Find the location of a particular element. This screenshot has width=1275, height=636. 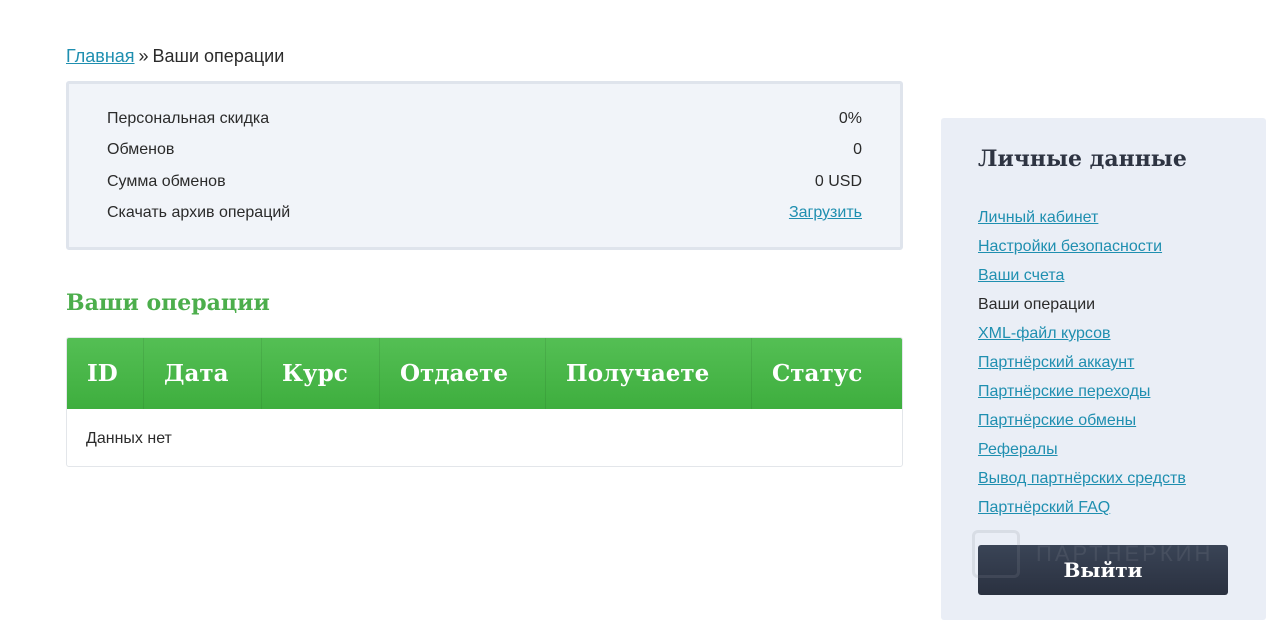

section-title: Ваши операции is located at coordinates (168, 303).